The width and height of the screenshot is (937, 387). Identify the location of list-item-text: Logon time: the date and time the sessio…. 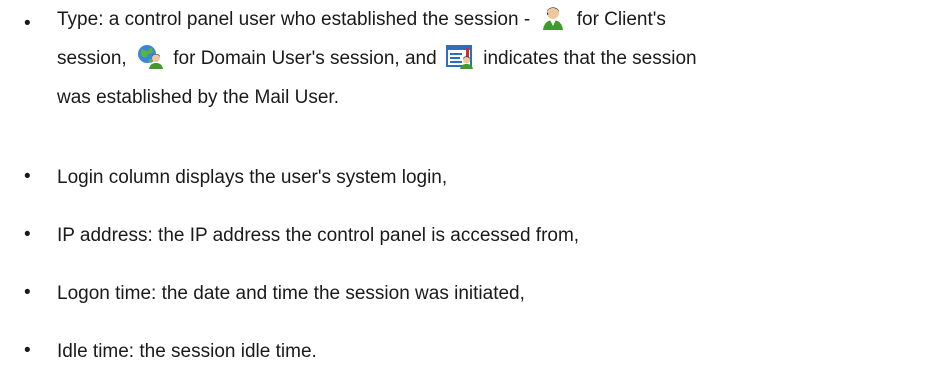
(492, 293).